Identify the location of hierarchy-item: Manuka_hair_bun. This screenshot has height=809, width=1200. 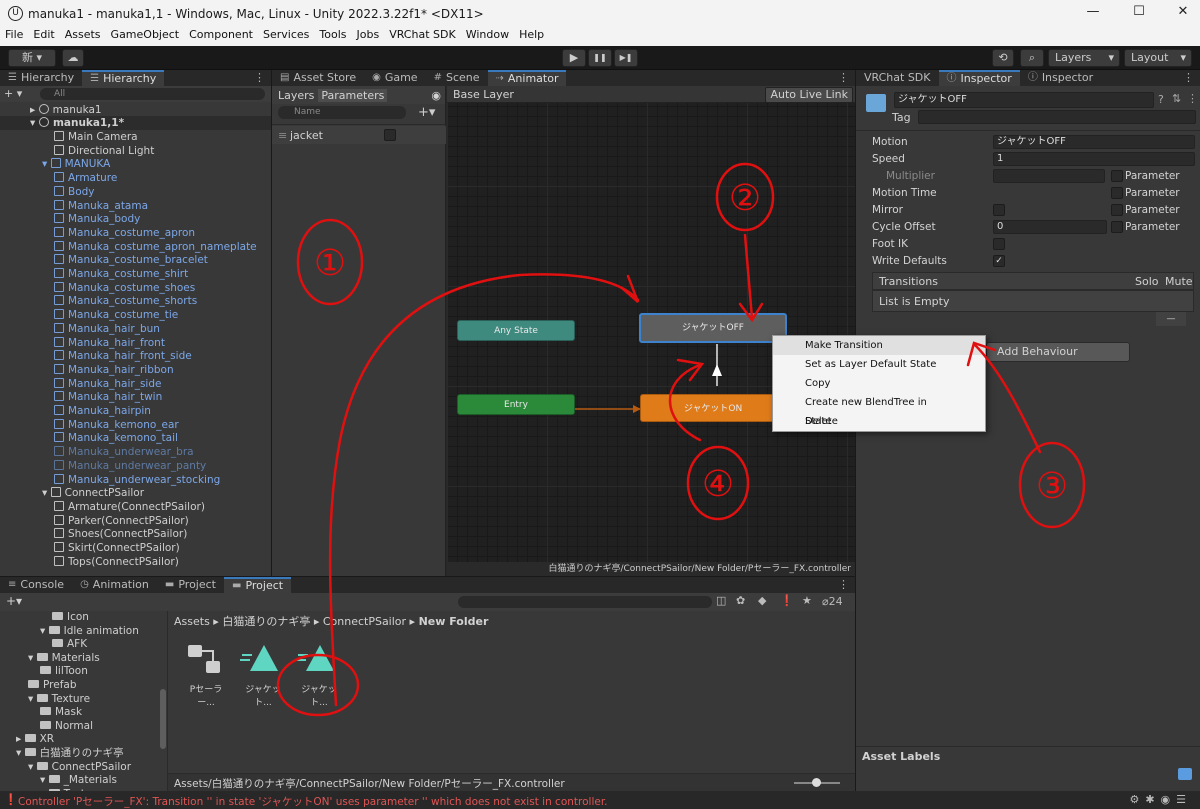
(107, 329).